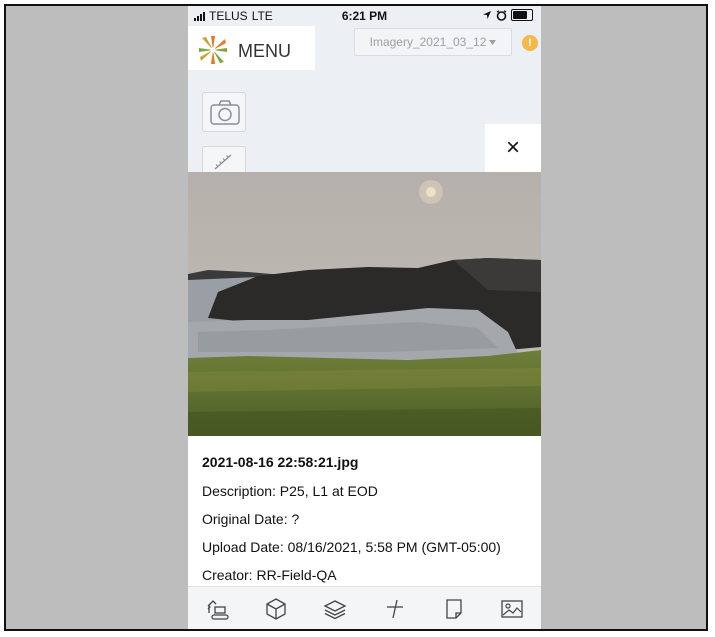  What do you see at coordinates (513, 148) in the screenshot?
I see `close-button: ×` at bounding box center [513, 148].